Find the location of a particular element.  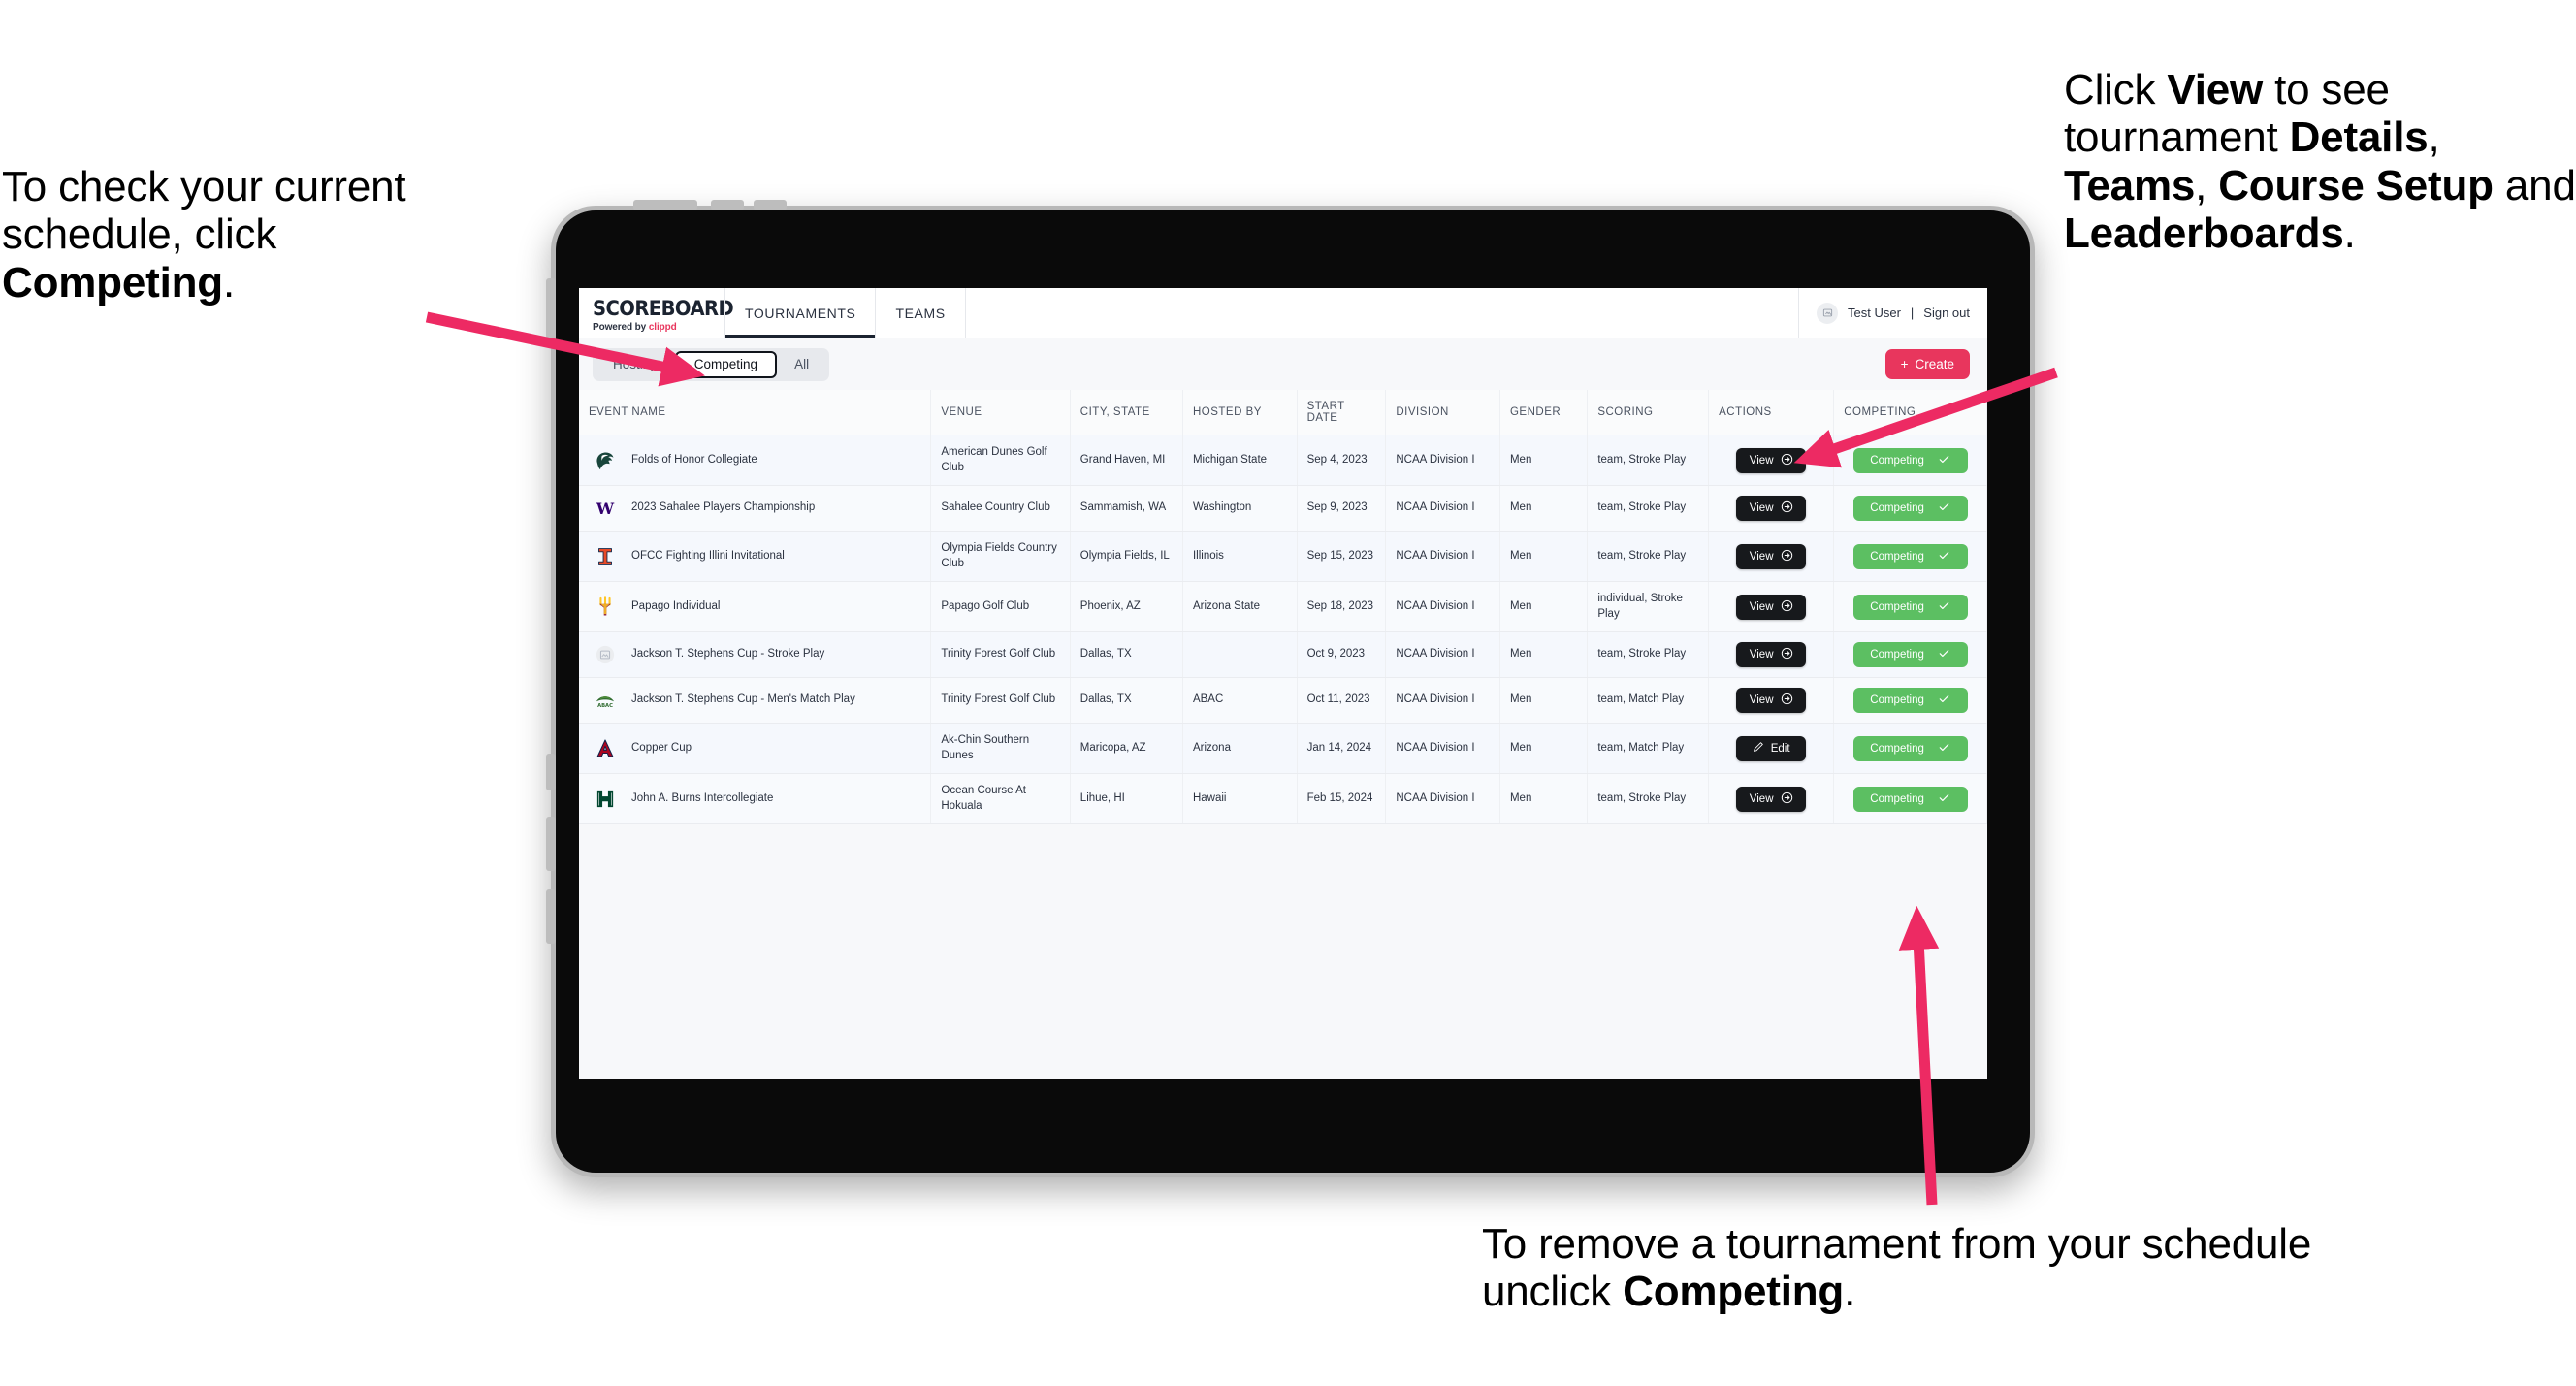

annotation-run-5: Teams is located at coordinates (2130, 185).